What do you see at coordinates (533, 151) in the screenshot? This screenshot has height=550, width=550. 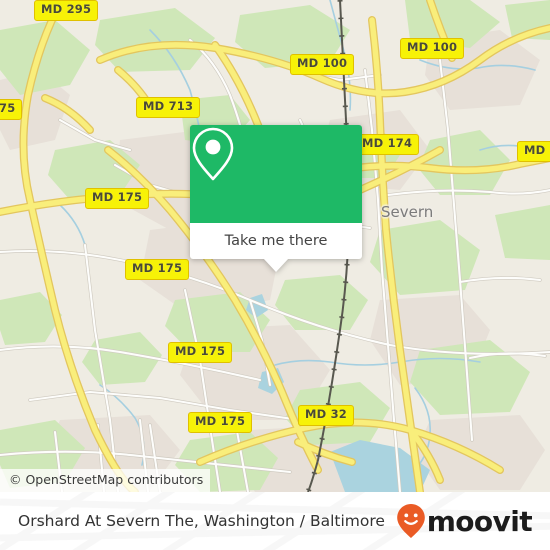 I see `road-shield: MD 17` at bounding box center [533, 151].